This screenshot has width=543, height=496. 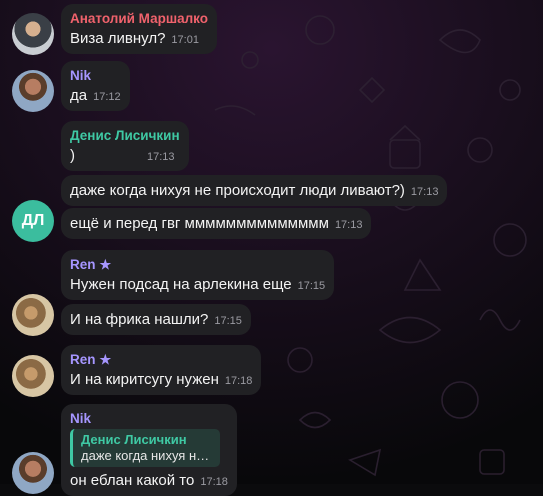 What do you see at coordinates (199, 223) in the screenshot?
I see `message-text: ещё и перед гвг мммммммммммммм` at bounding box center [199, 223].